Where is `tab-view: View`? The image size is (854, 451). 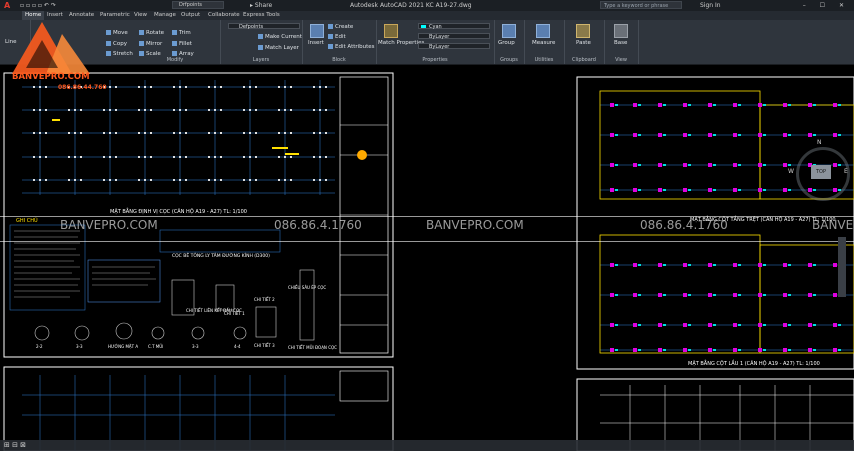 tab-view: View is located at coordinates (140, 15).